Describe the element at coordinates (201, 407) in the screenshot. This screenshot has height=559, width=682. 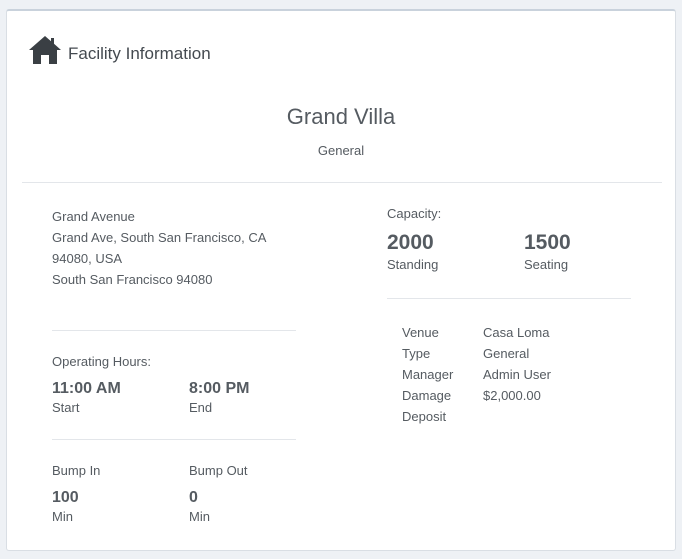
I see `end-time-caption: End` at that location.